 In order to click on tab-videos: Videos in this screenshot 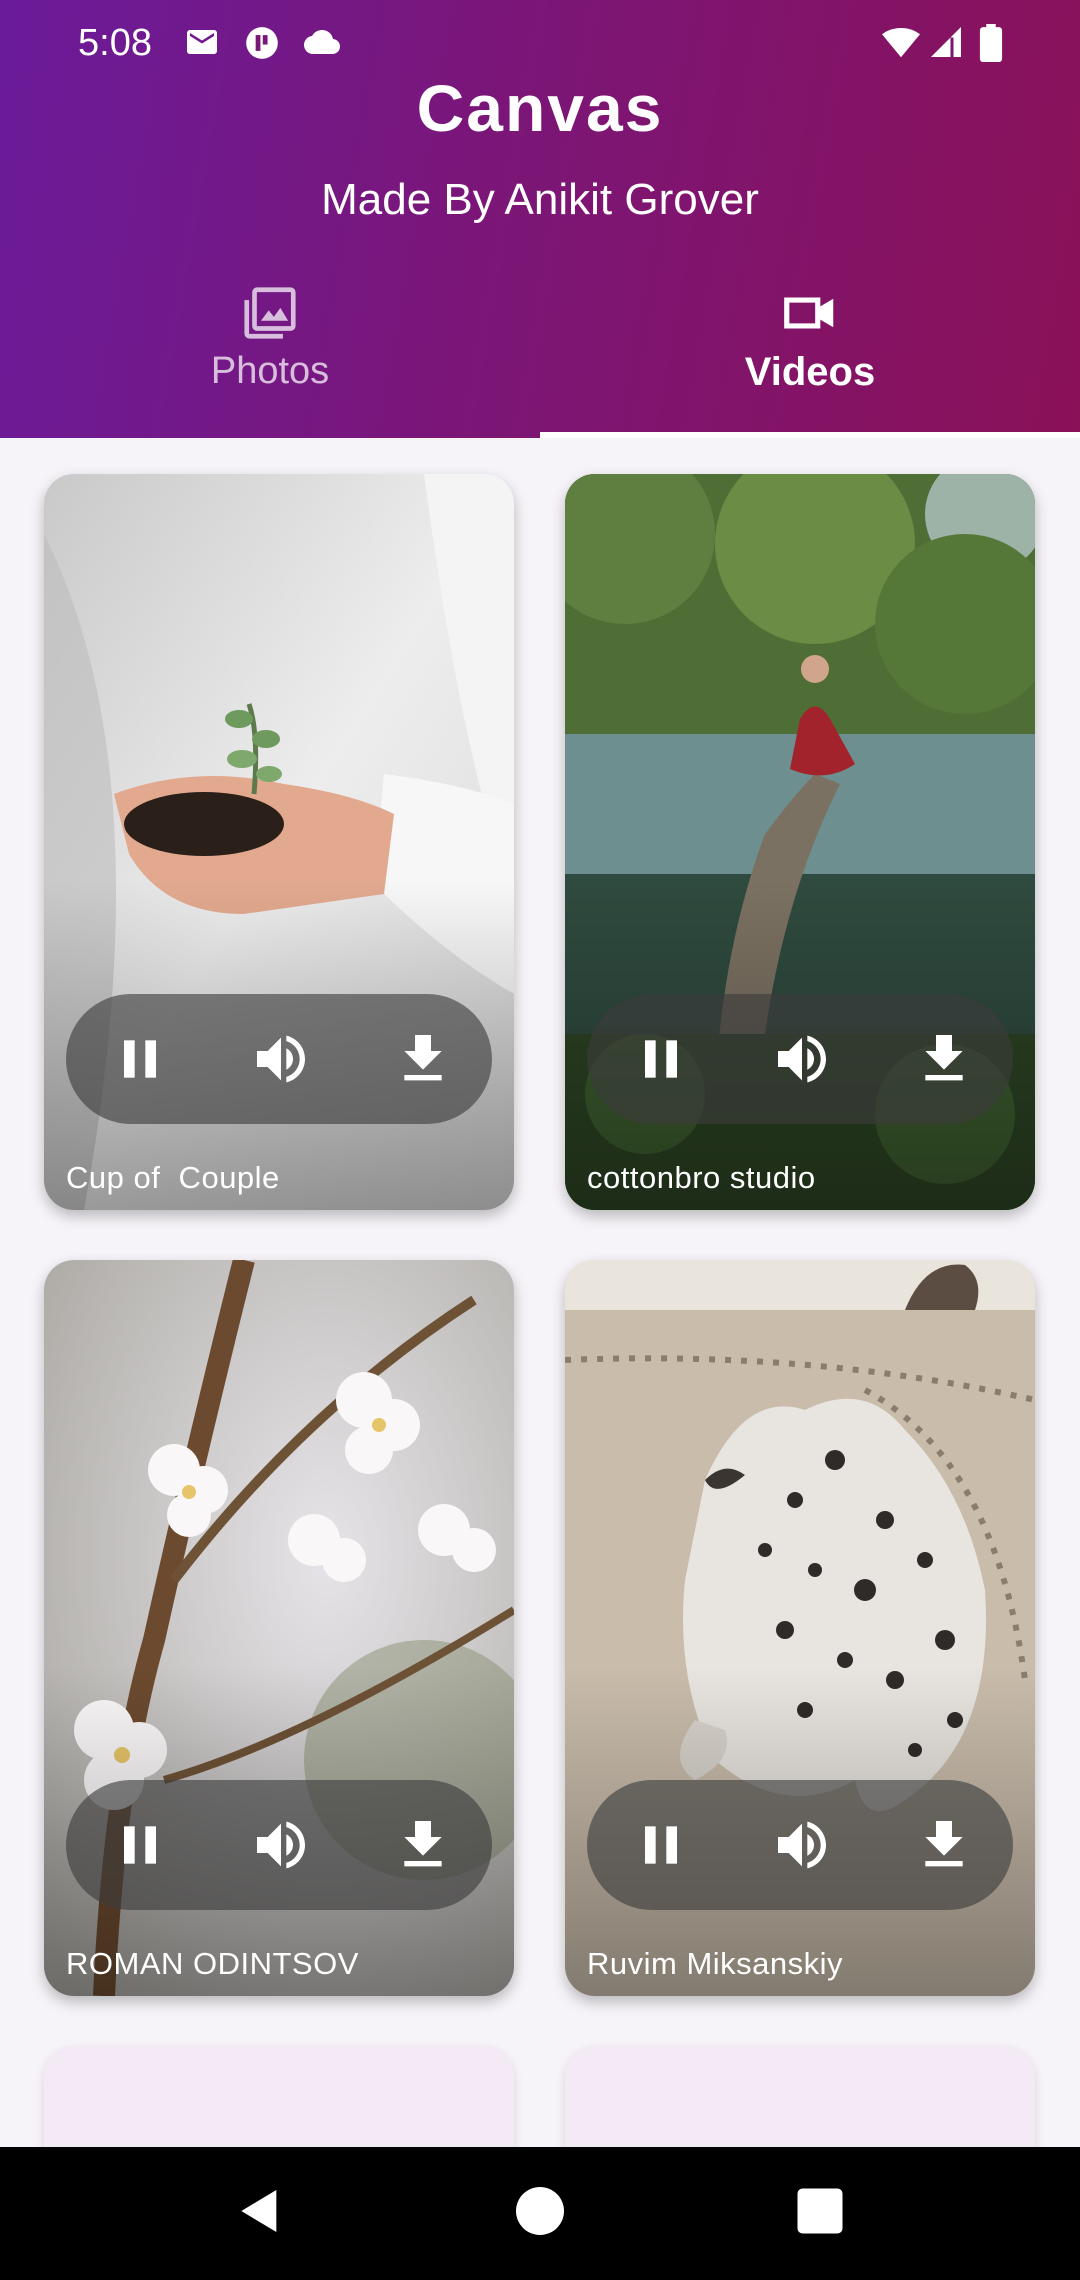, I will do `click(810, 354)`.